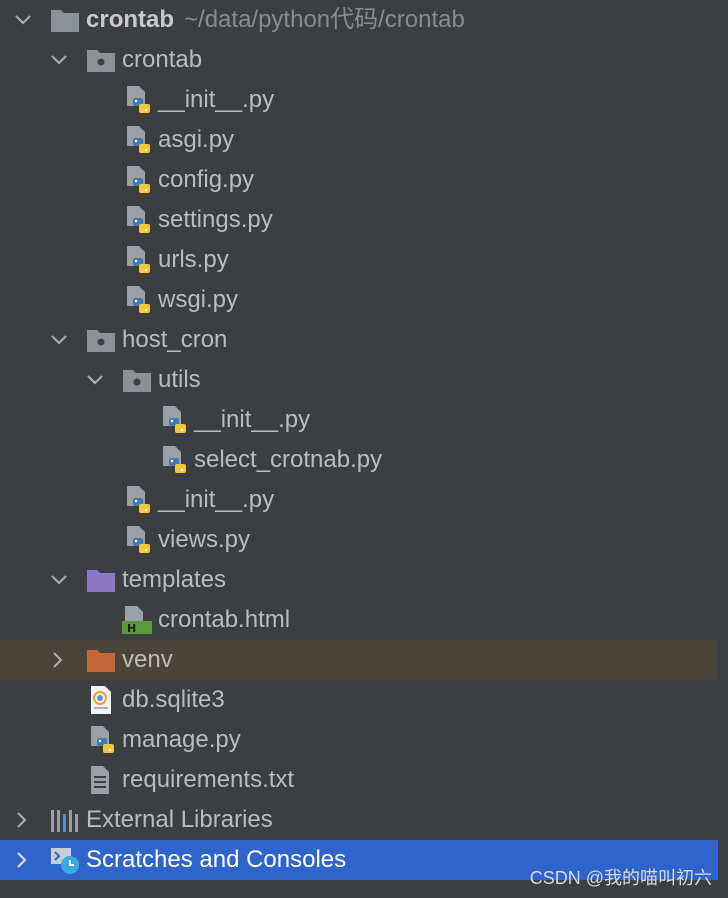  What do you see at coordinates (65, 20) in the screenshot?
I see `folder-icon` at bounding box center [65, 20].